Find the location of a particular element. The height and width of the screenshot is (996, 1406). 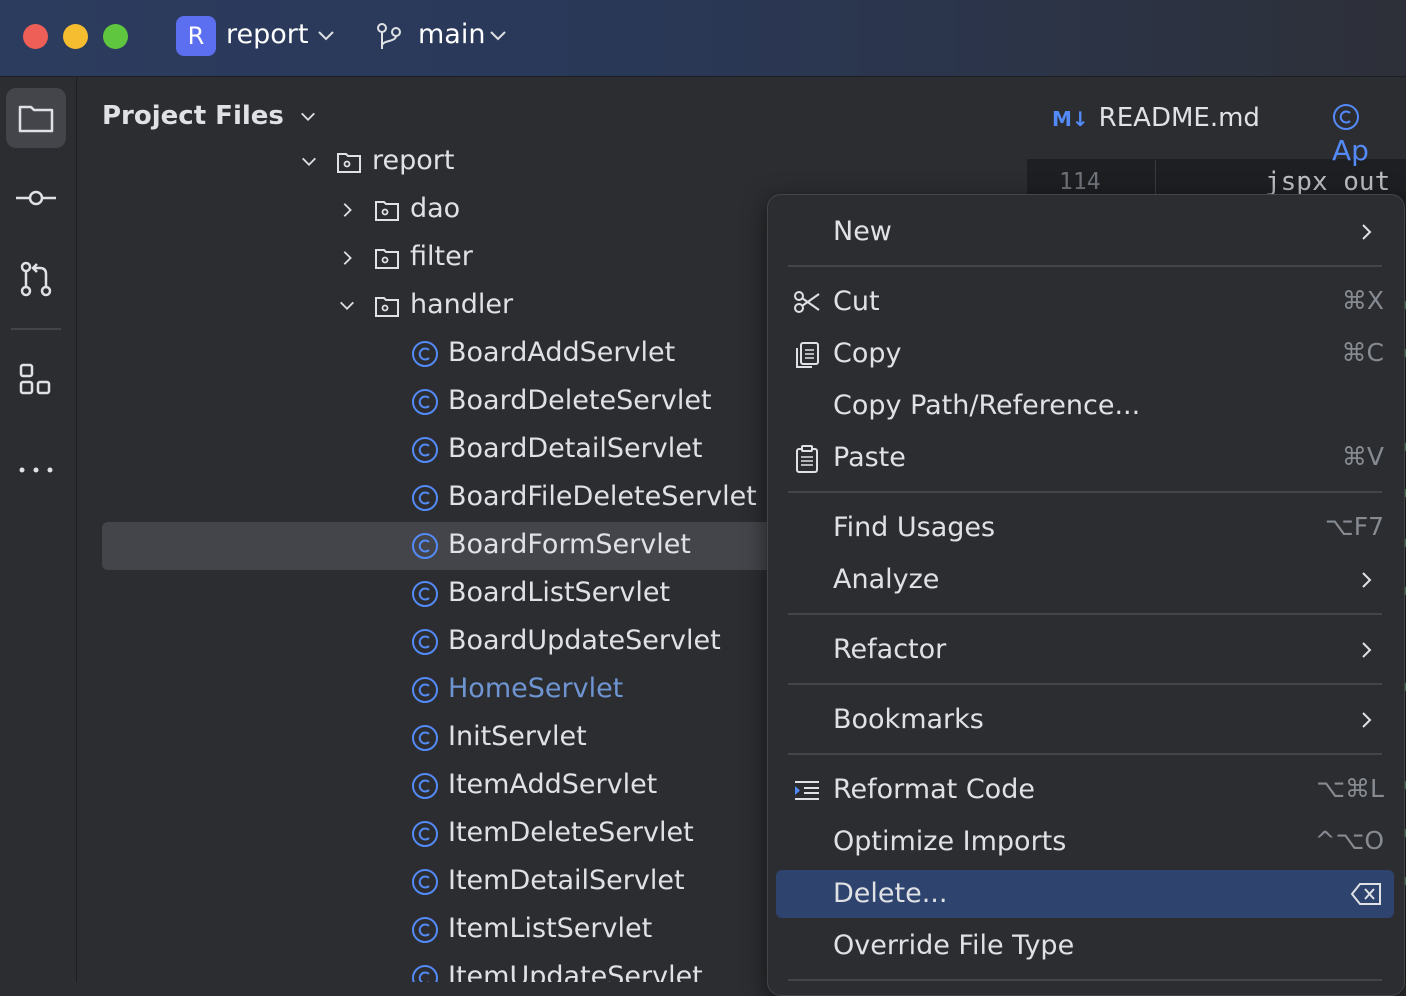

menu-item-refactor: Refactor is located at coordinates (1085, 650).